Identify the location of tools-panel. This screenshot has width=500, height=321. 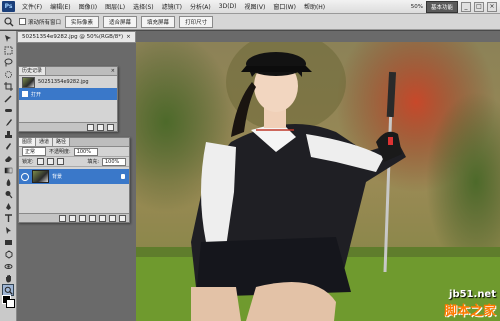
(8, 176).